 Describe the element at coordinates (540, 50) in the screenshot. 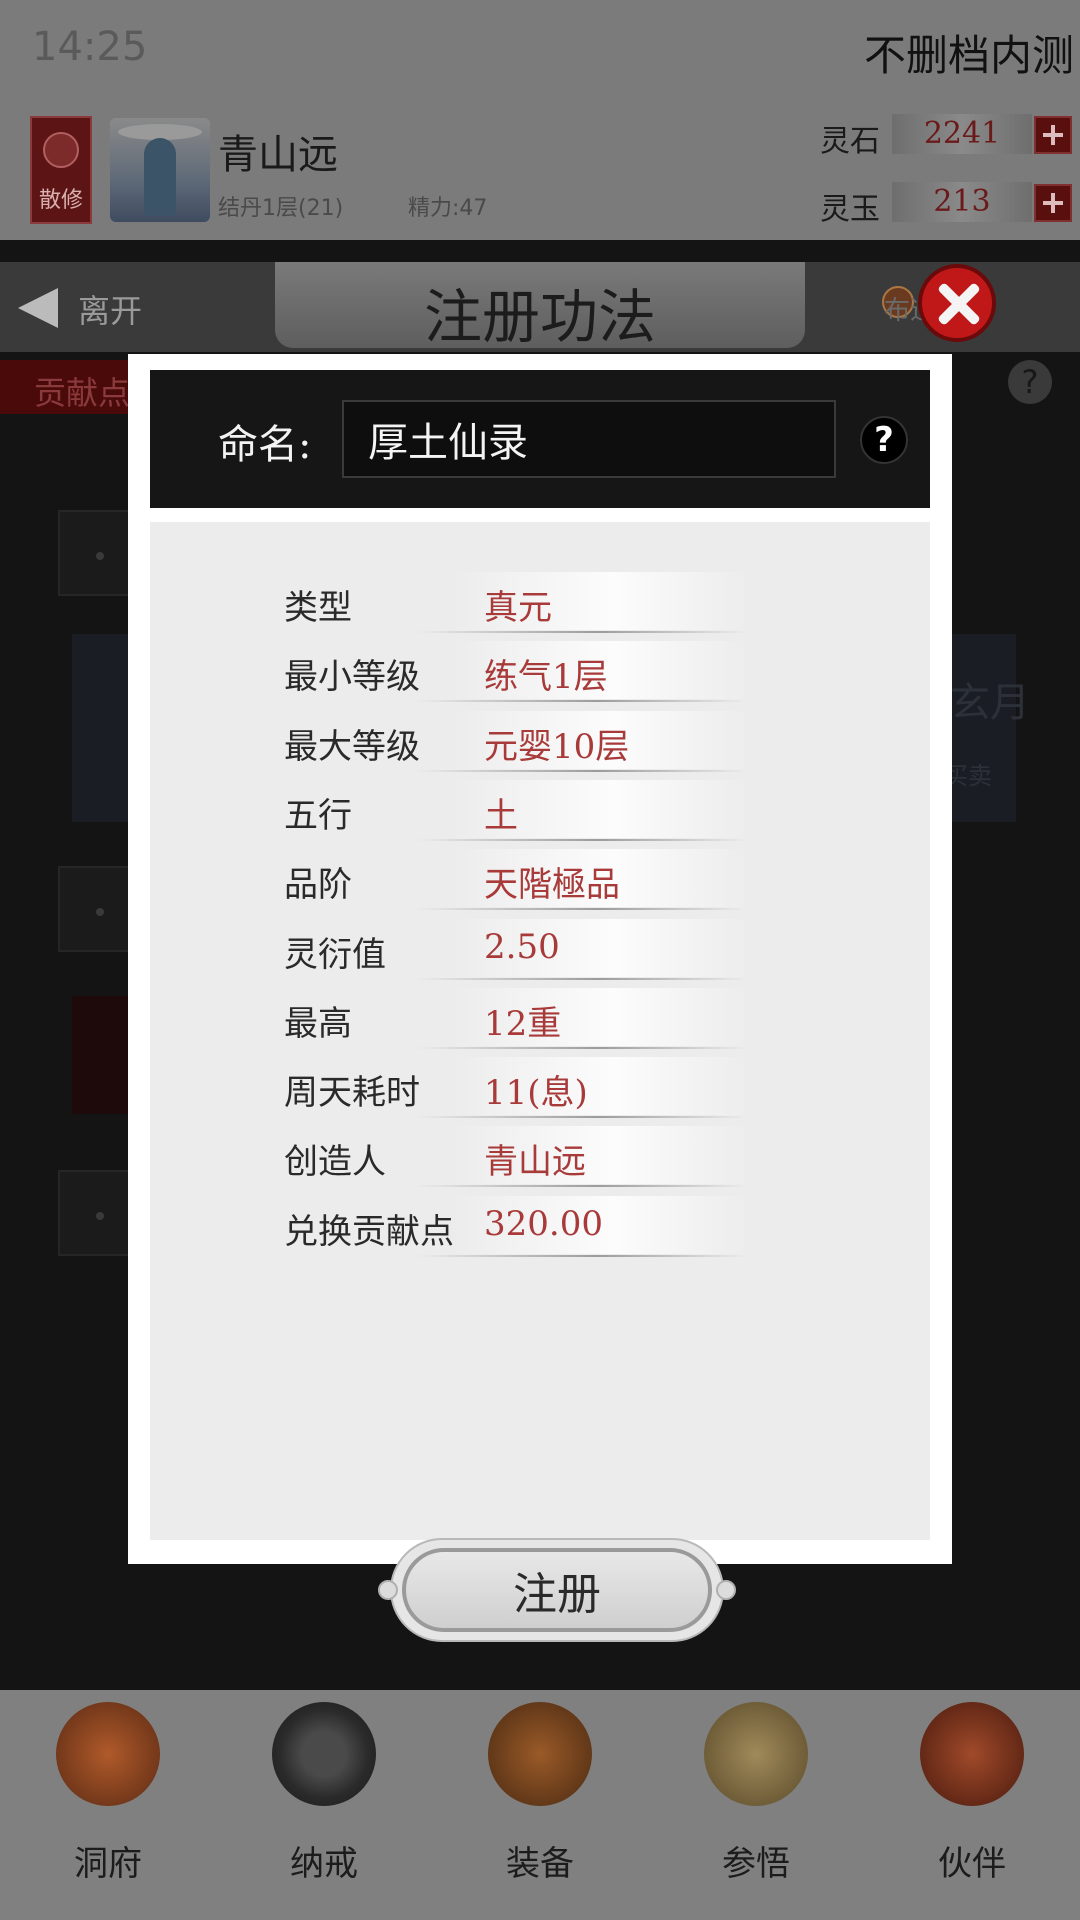

I see `status-bar: 14:25 不删档内测` at that location.